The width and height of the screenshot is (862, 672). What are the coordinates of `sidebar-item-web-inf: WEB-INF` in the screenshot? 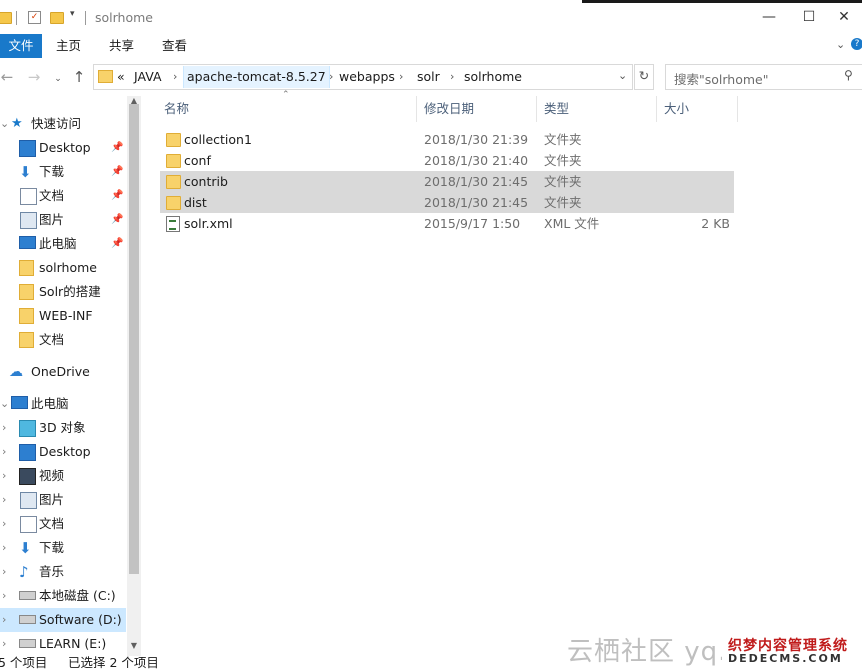 It's located at (63, 316).